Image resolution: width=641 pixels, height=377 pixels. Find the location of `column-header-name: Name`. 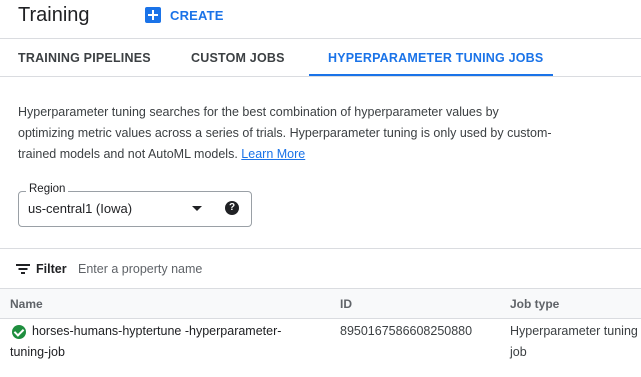

column-header-name: Name is located at coordinates (26, 304).